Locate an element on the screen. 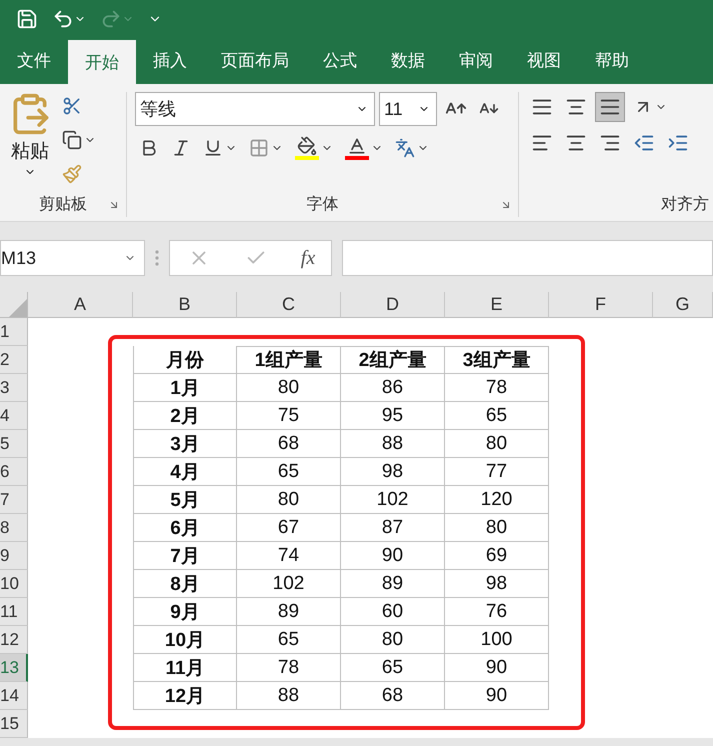 The image size is (713, 746). column-header: B is located at coordinates (185, 305).